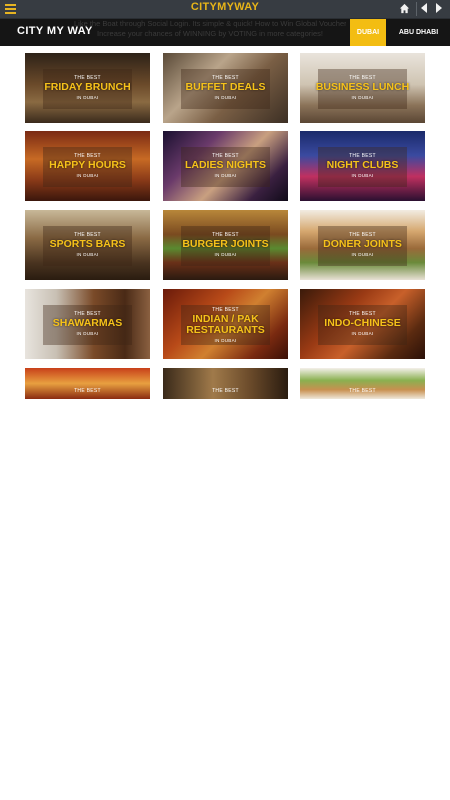 The image size is (450, 800). I want to click on category-tile-buffet-deals: THE BEST BUFFET DEALS IN DUBAI, so click(225, 88).